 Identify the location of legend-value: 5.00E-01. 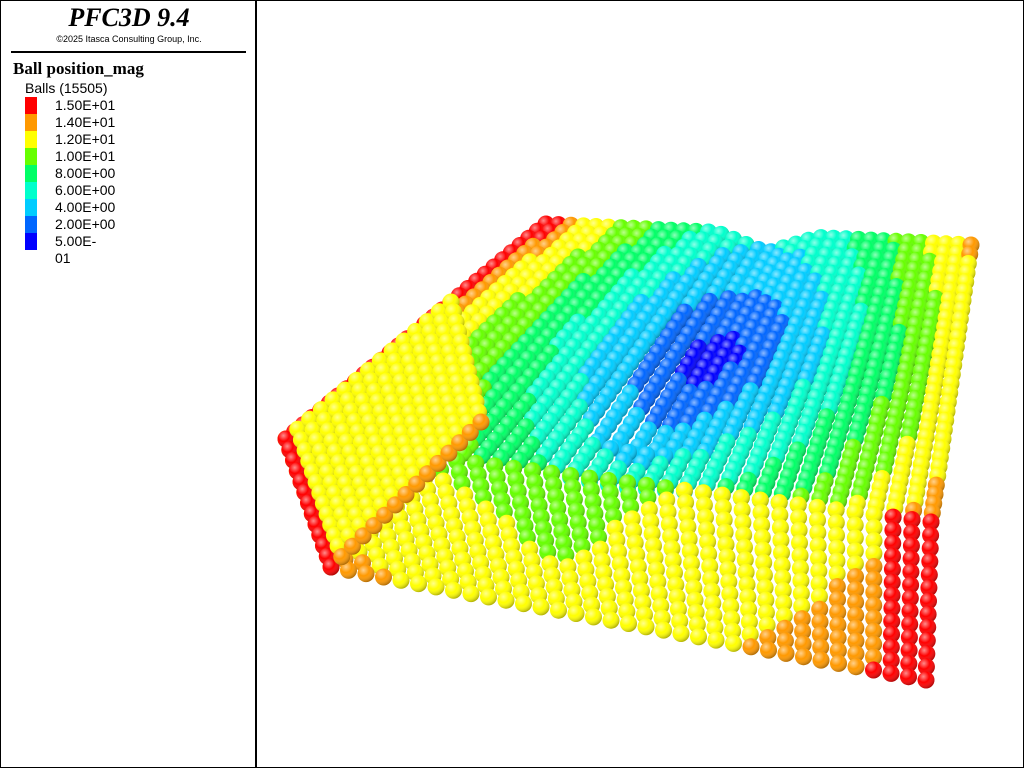
(76, 249).